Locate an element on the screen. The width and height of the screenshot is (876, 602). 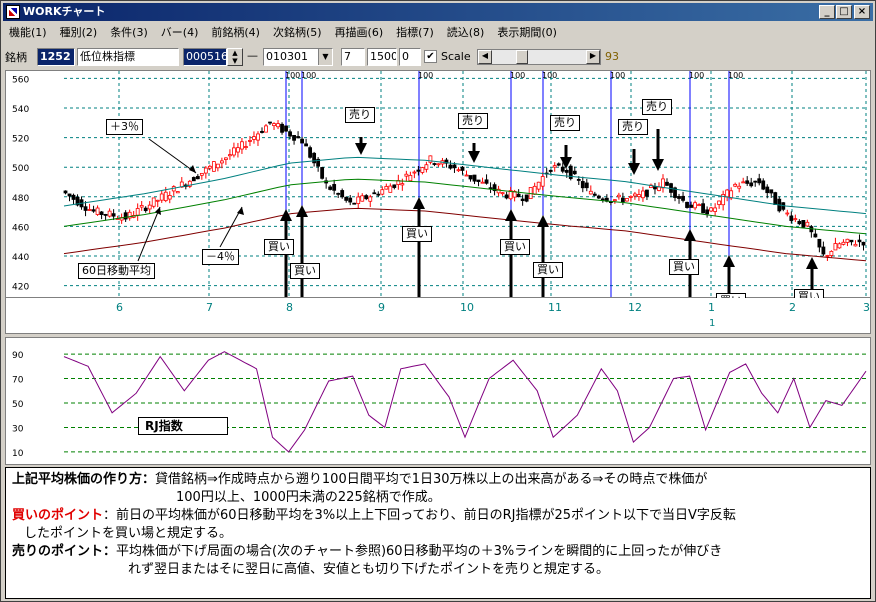
scale-checkbox: ✔ is located at coordinates (430, 56).